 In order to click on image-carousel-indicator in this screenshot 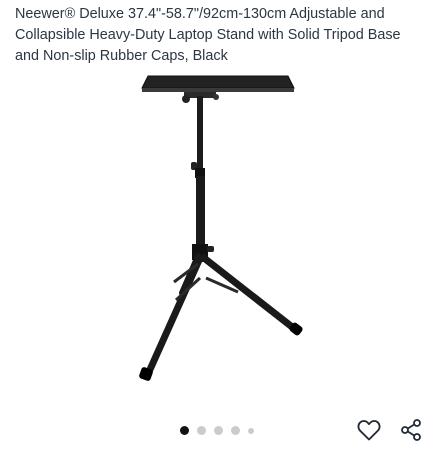, I will do `click(217, 430)`.